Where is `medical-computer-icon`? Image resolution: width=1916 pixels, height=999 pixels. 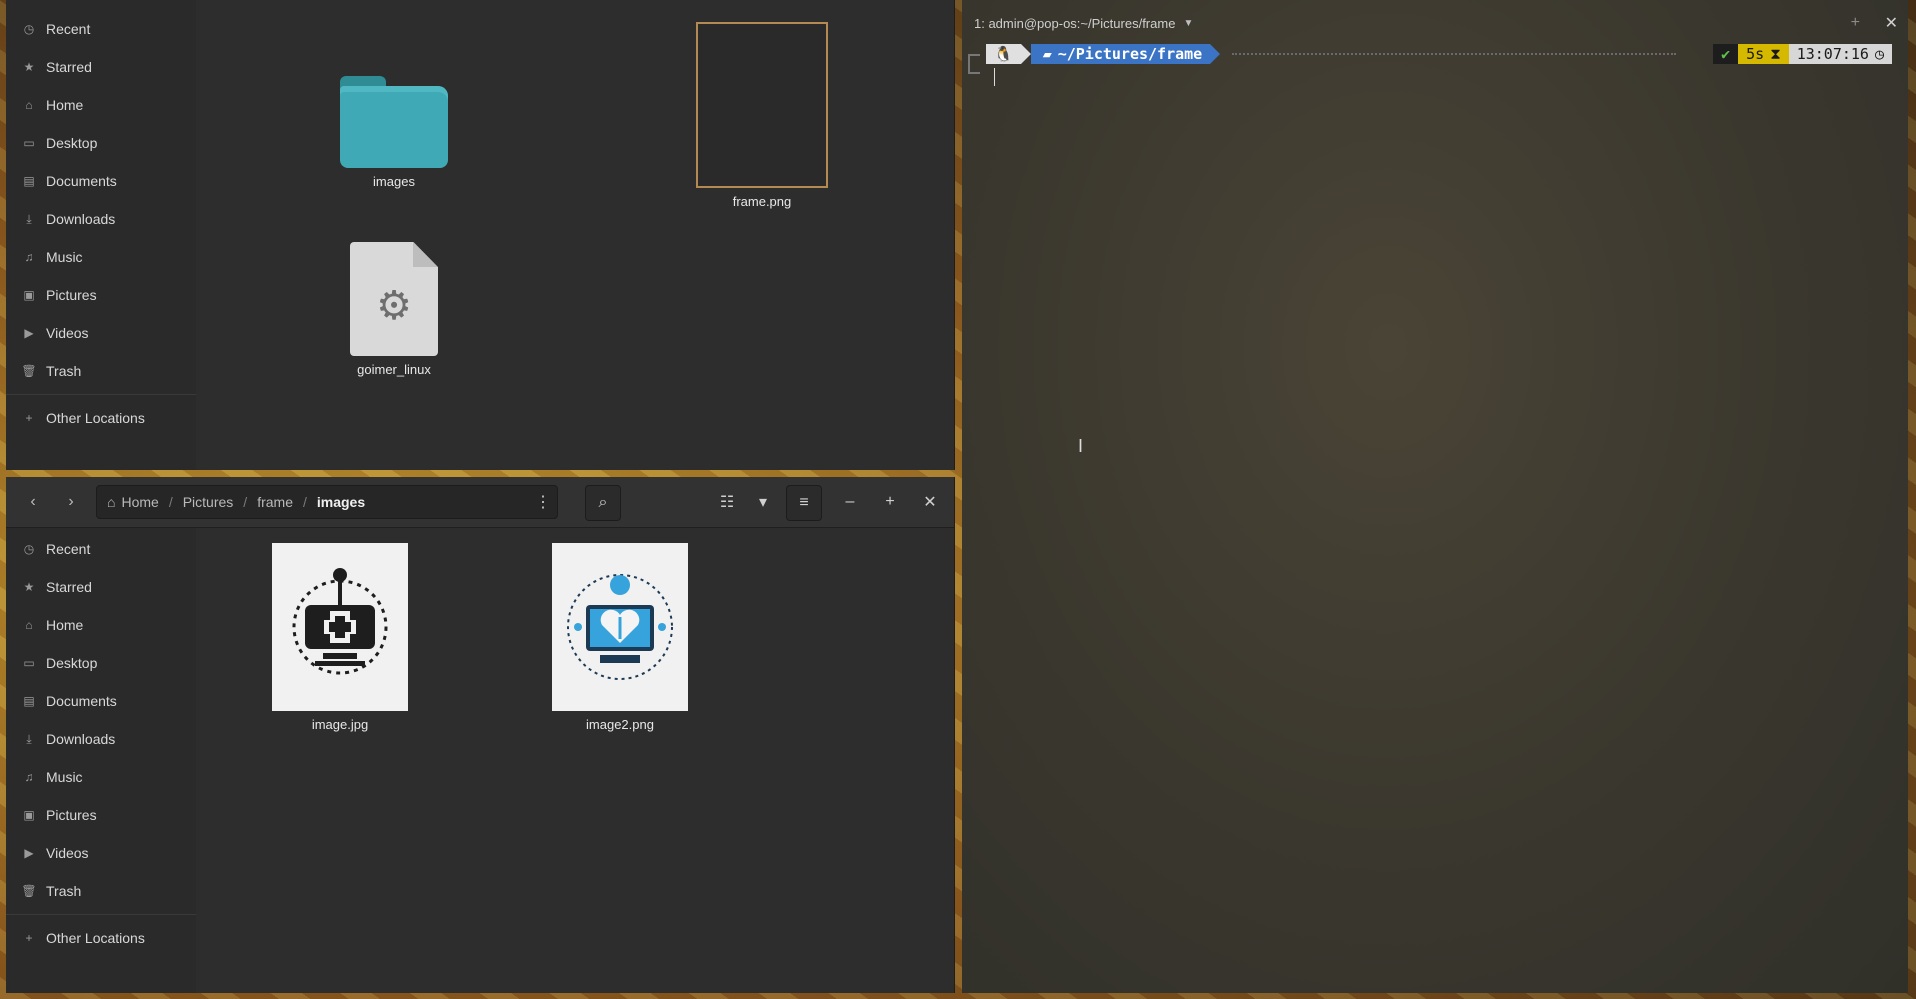
medical-computer-icon is located at coordinates (620, 627).